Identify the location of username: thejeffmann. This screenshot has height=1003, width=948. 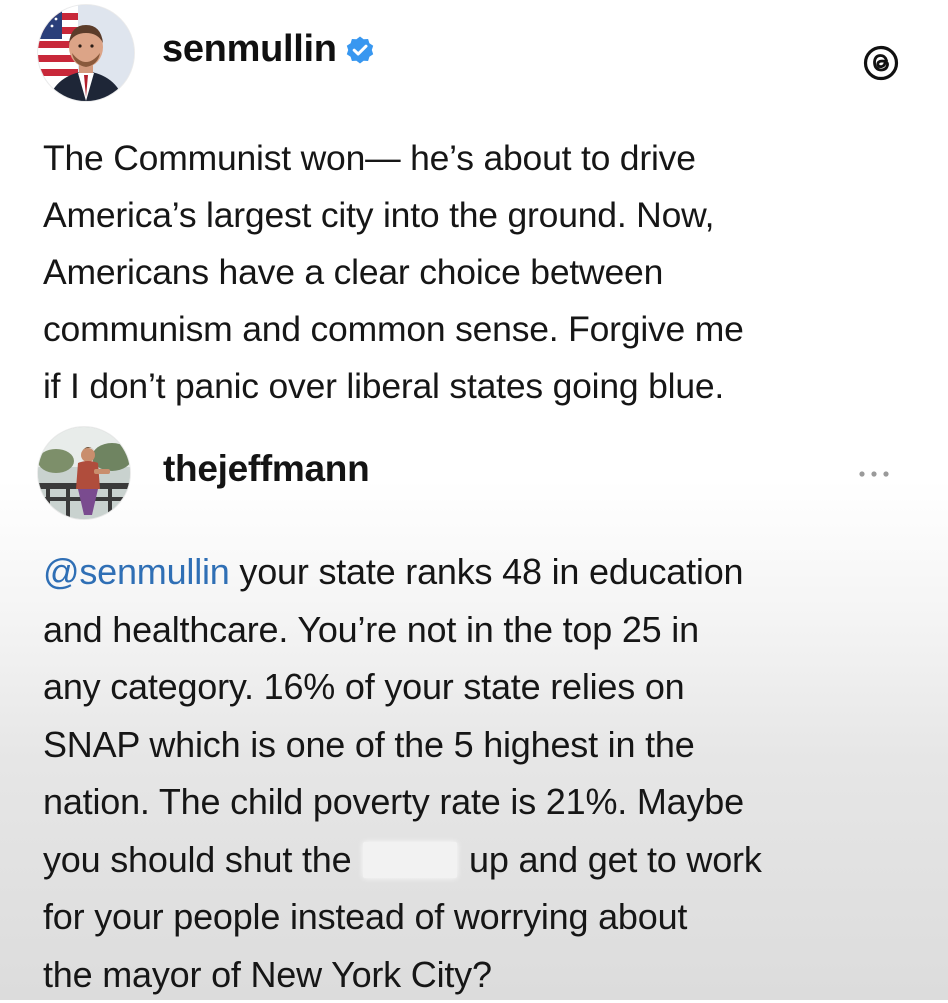
(266, 469).